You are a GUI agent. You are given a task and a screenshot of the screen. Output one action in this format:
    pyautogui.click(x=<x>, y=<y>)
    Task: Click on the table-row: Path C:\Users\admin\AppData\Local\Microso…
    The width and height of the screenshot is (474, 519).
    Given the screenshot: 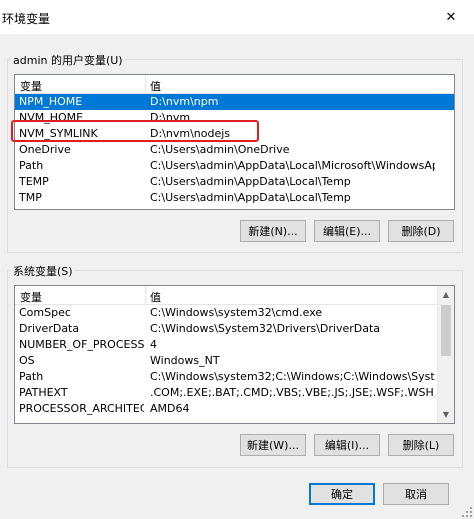 What is the action you would take?
    pyautogui.click(x=234, y=166)
    